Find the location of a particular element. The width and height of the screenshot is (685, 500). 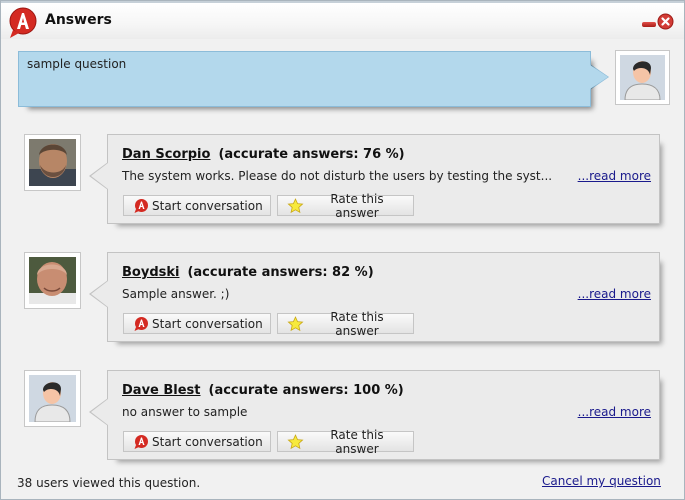

view-count-status: 38 users viewed this question. is located at coordinates (109, 483).